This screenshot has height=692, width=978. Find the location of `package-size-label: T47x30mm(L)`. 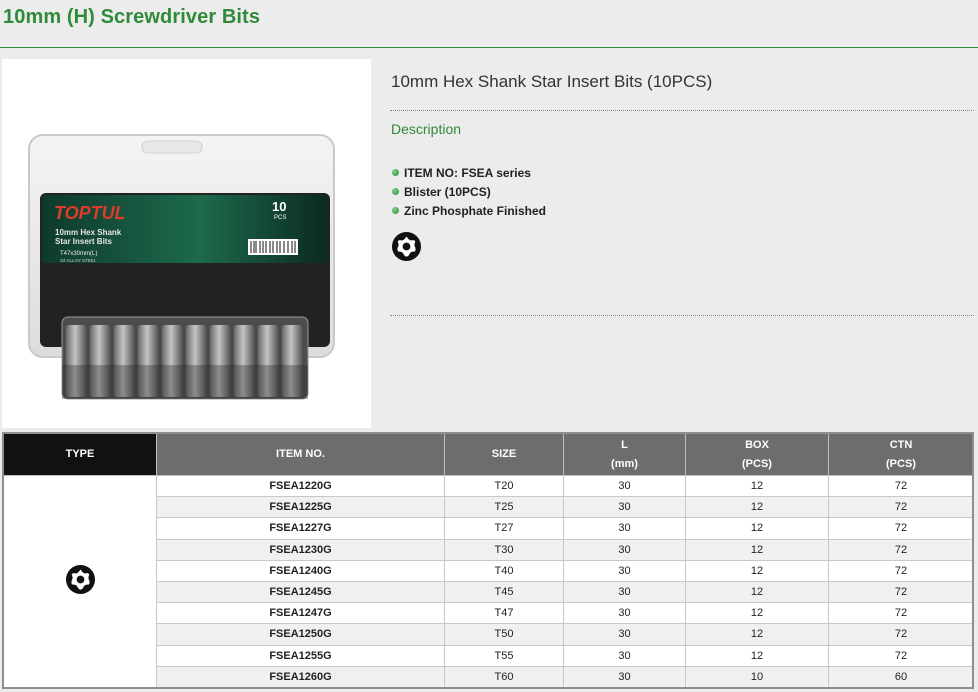

package-size-label: T47x30mm(L) is located at coordinates (78, 254).